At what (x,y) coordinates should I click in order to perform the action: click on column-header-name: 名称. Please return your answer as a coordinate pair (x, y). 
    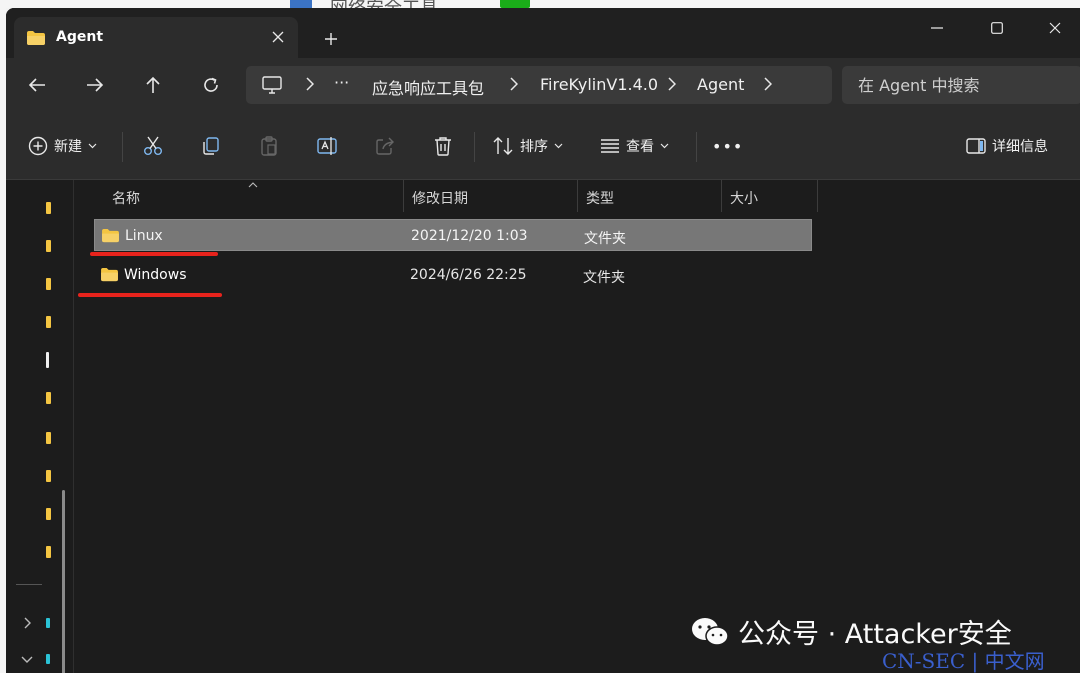
    Looking at the image, I should click on (254, 196).